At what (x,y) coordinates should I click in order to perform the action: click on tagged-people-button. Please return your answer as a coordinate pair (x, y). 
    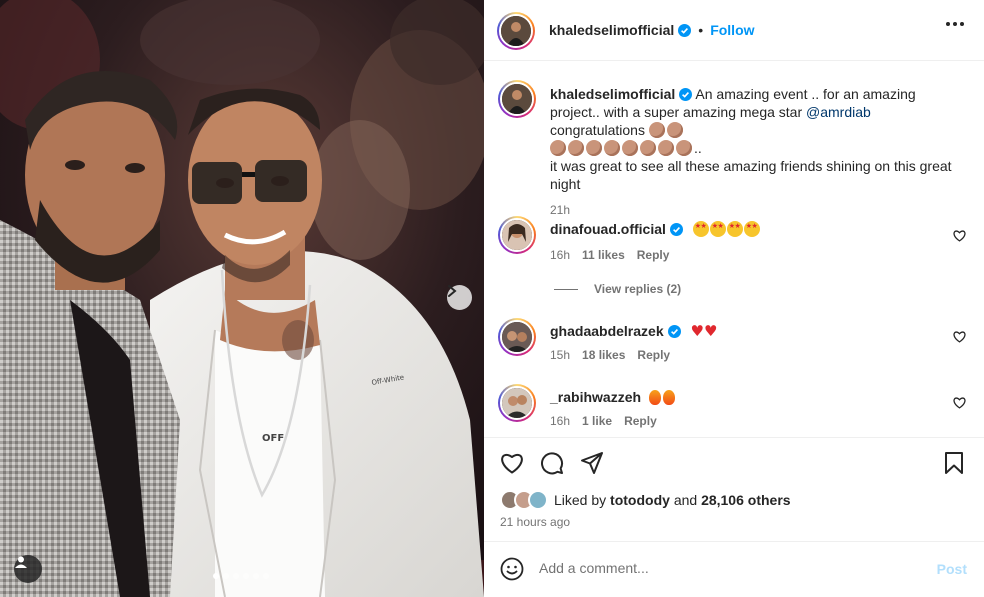
    Looking at the image, I should click on (28, 569).